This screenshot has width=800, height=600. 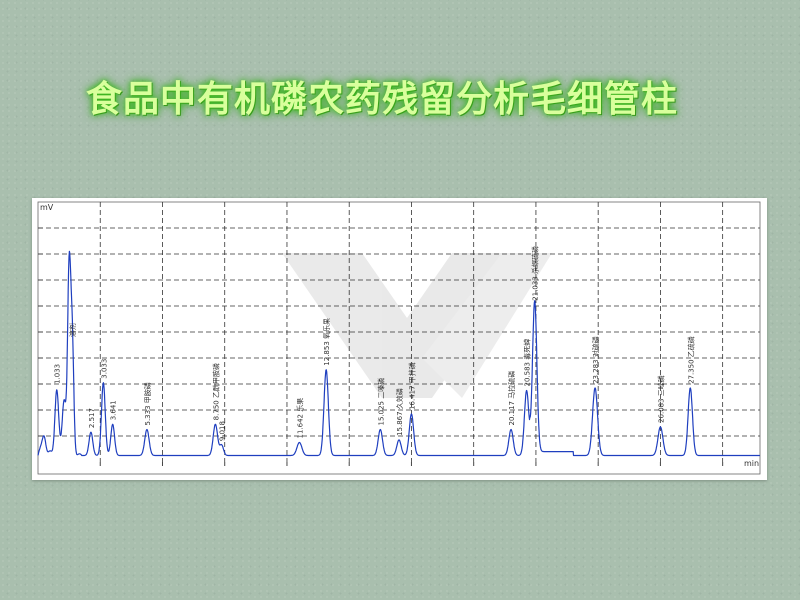 What do you see at coordinates (114, 410) in the screenshot?
I see `peak-label: 3.641` at bounding box center [114, 410].